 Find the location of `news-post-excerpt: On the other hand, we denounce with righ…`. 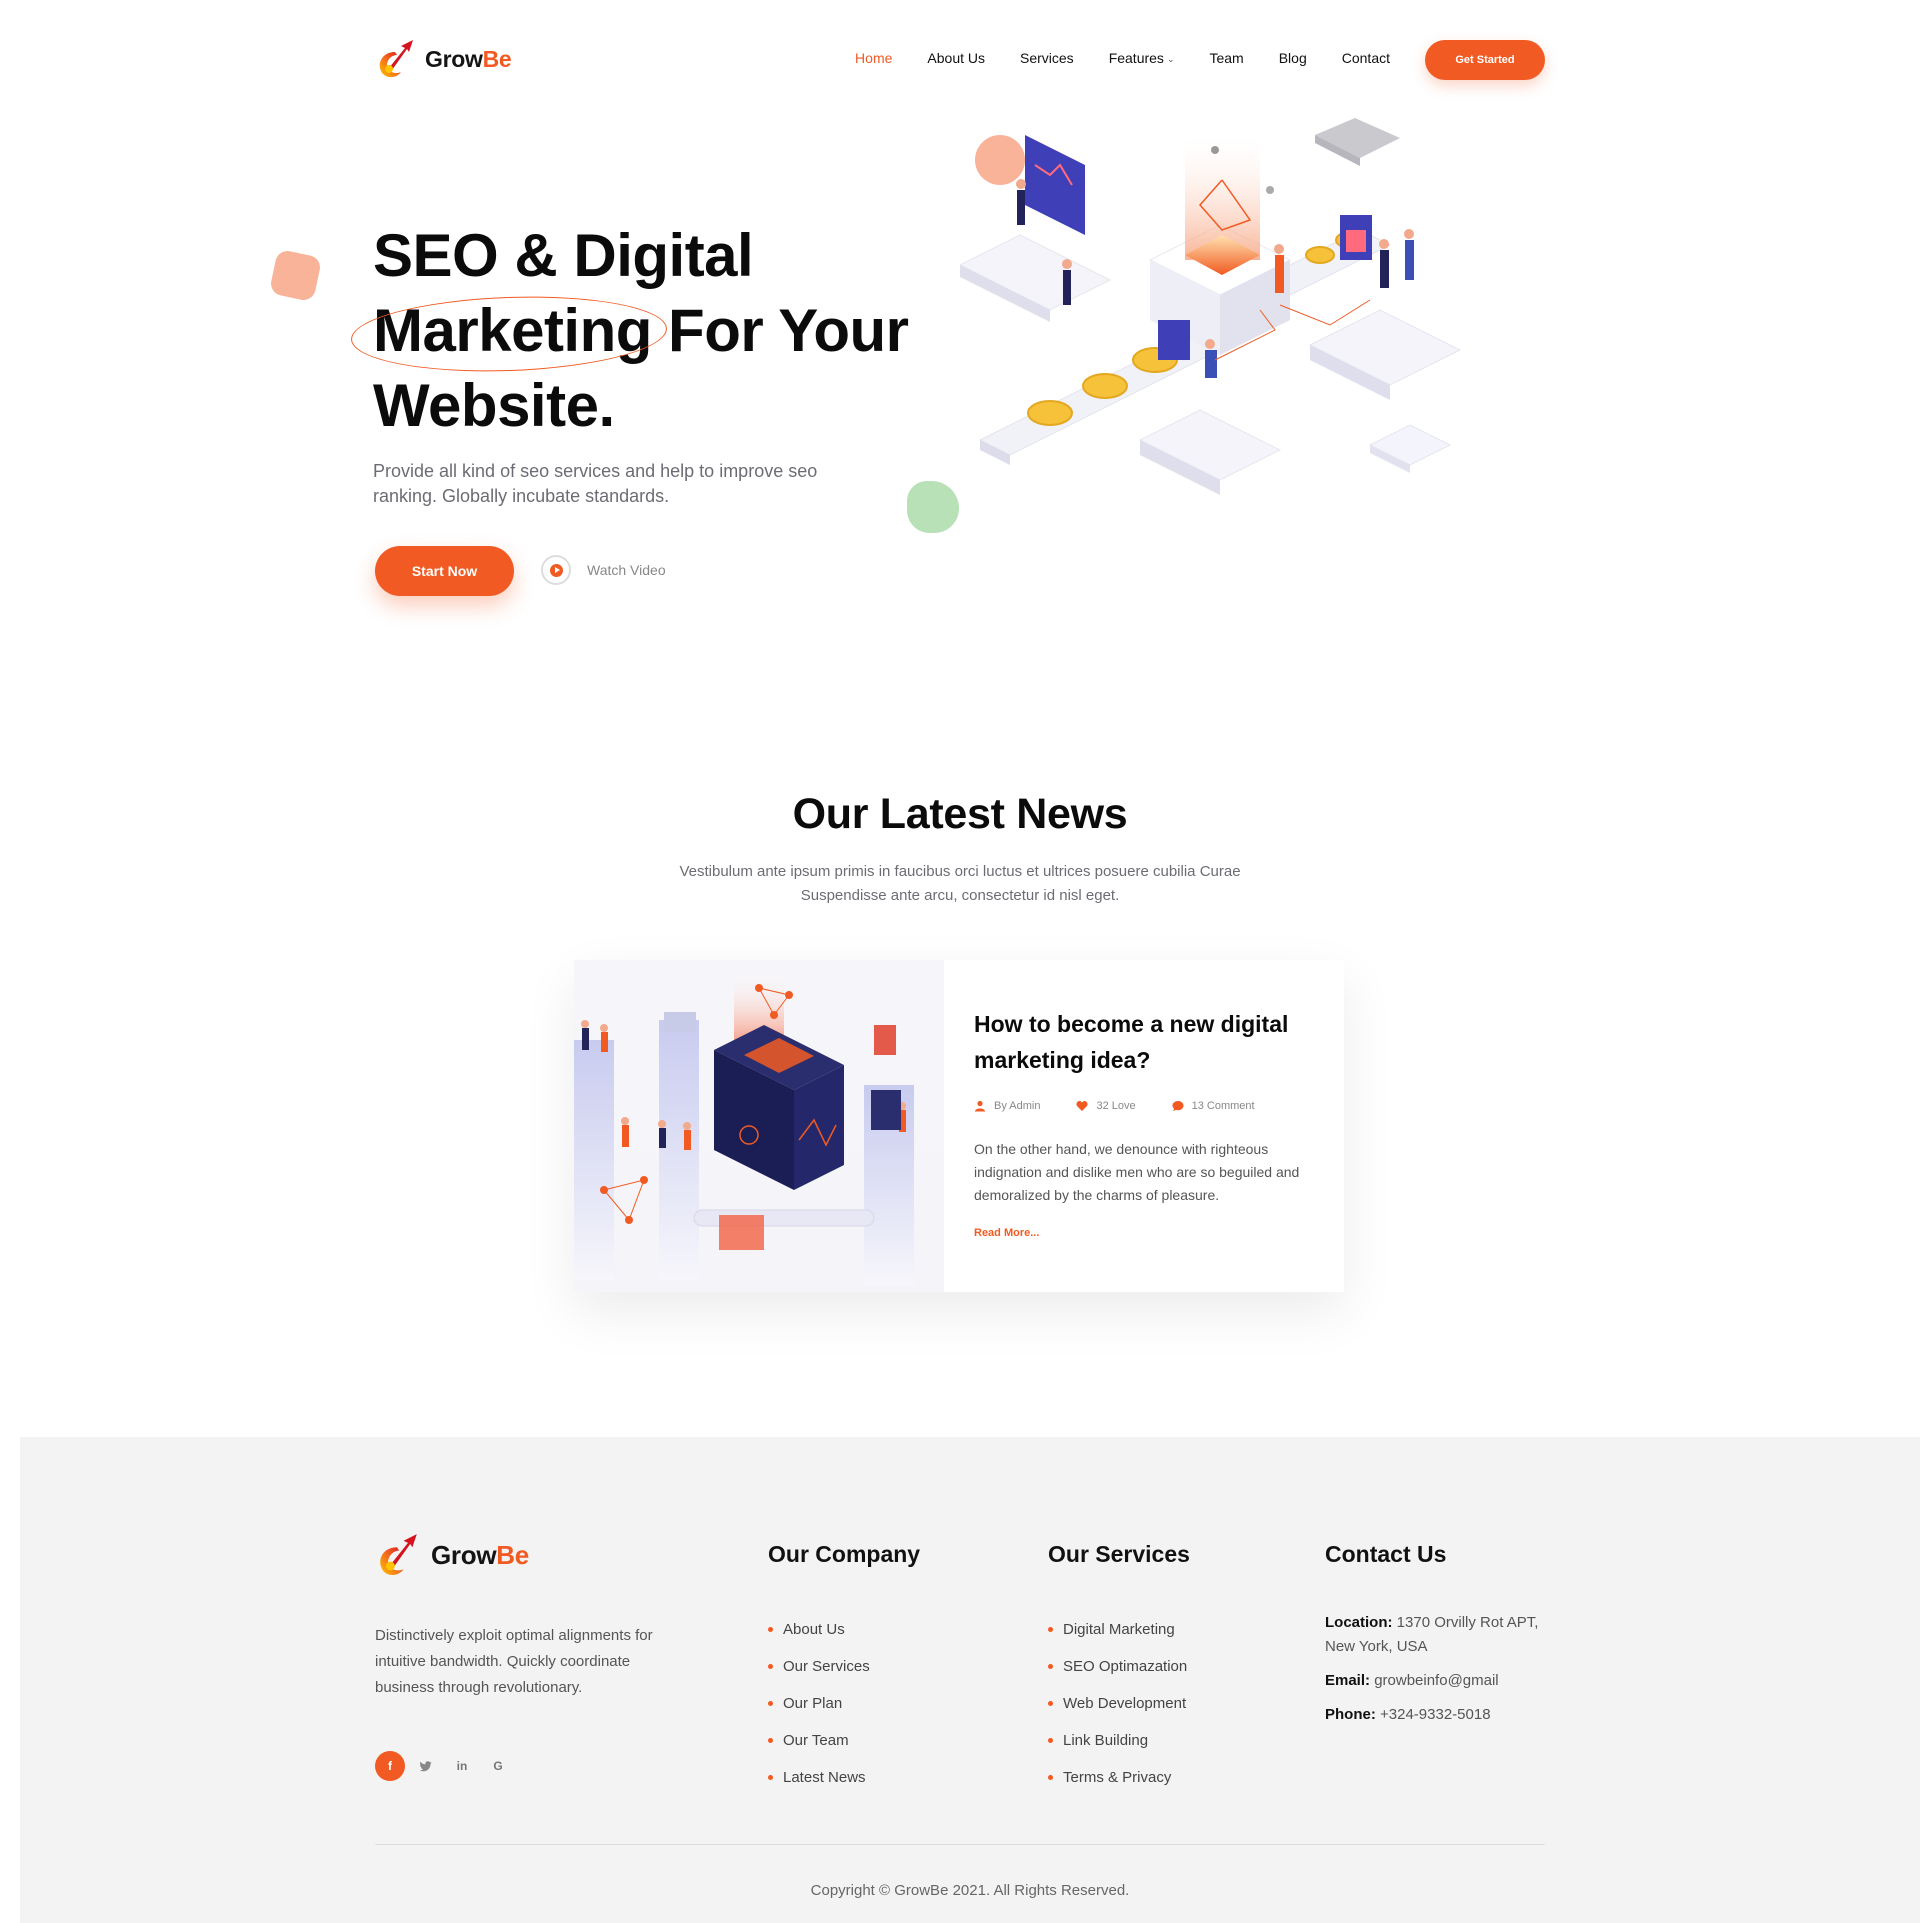

news-post-excerpt: On the other hand, we denounce with righ… is located at coordinates (1137, 1172).